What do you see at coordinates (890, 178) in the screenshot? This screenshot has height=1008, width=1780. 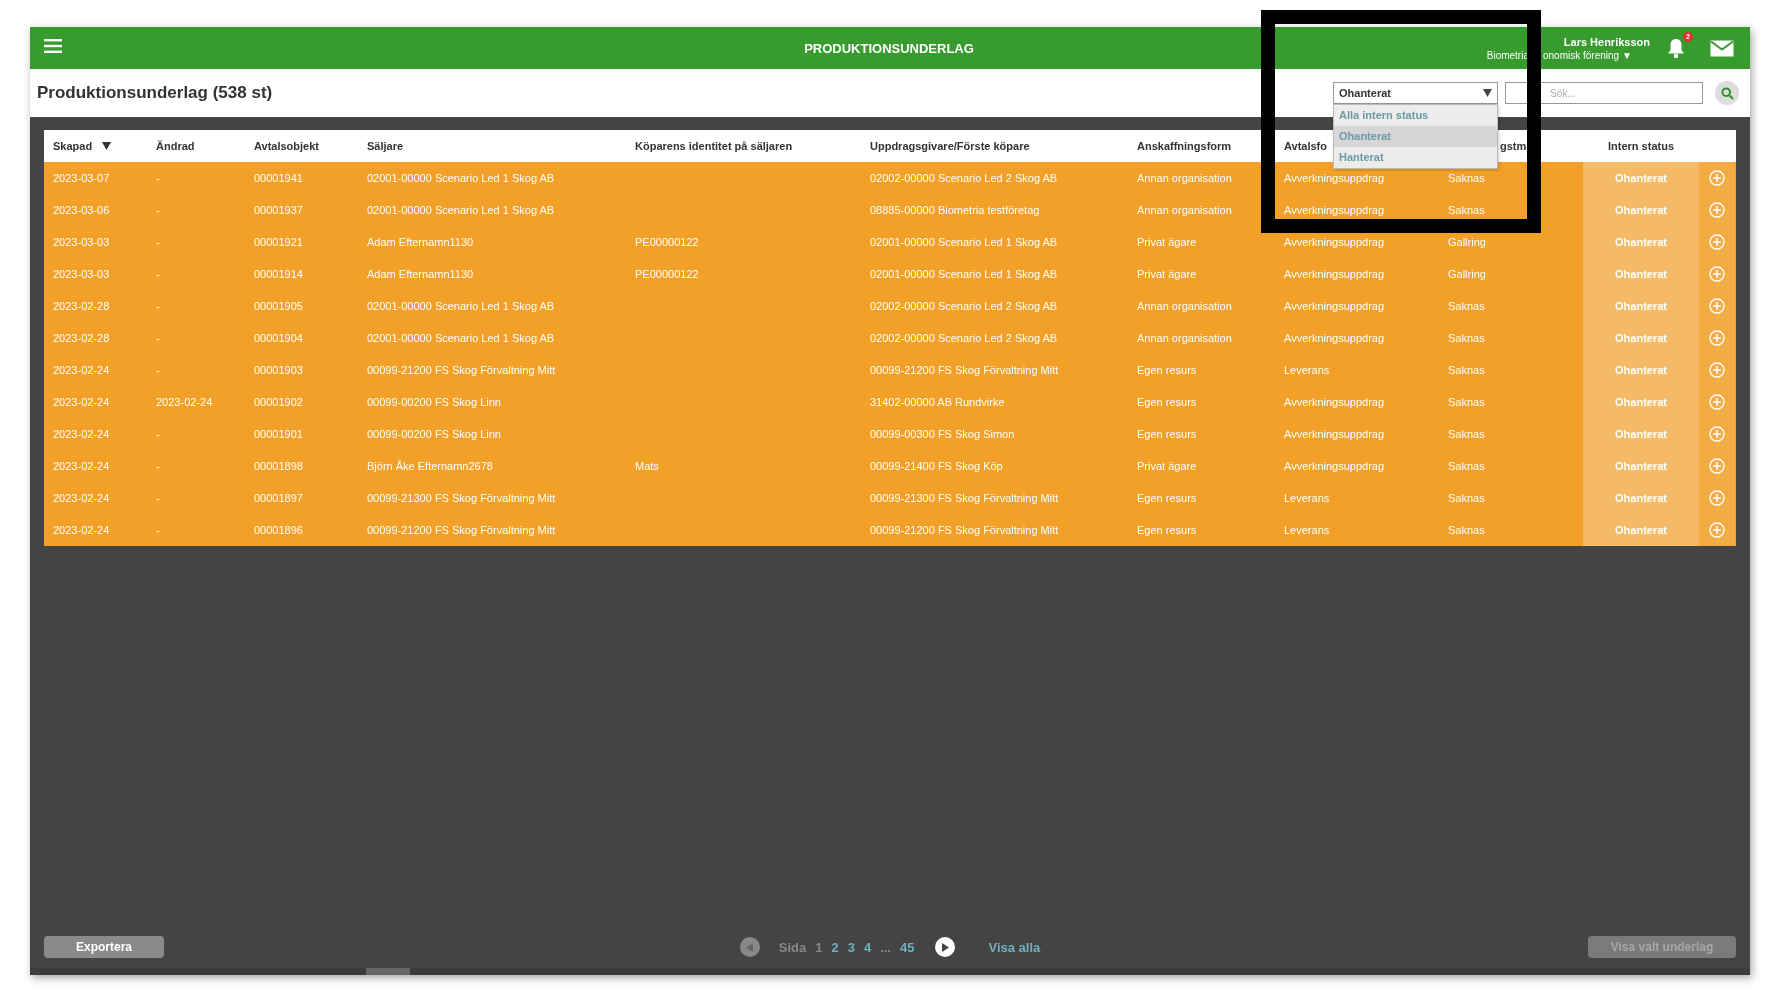 I see `table-row: 2023-03-07 - 00001941 02001-00000 Scenario Led 1 Skog AB 02002-00000 Scenario Led 2 Skog AB Annan organisation Avverkningsuppdrag Saknas Ohanterat` at bounding box center [890, 178].